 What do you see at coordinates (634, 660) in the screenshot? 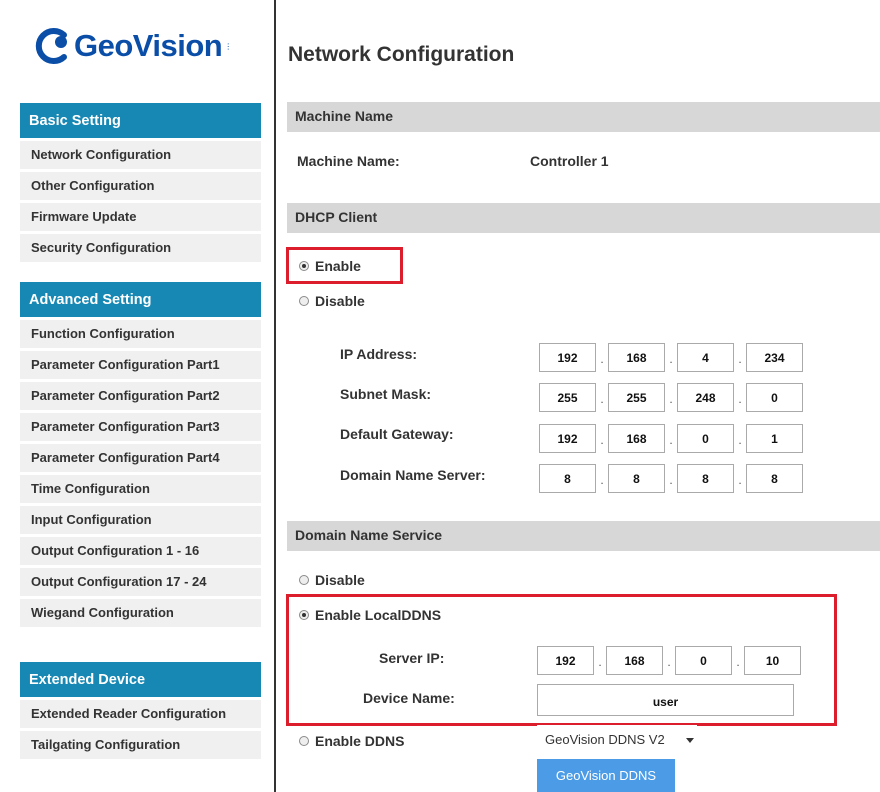
I see `server-ip-octet-2: 168` at bounding box center [634, 660].